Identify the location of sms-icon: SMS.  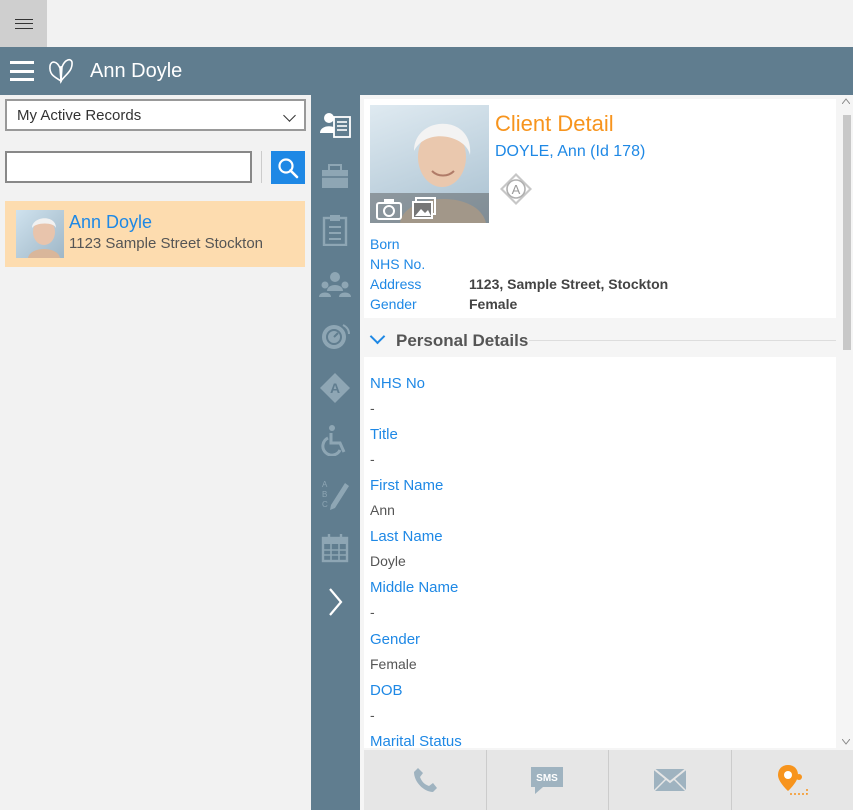
(547, 780).